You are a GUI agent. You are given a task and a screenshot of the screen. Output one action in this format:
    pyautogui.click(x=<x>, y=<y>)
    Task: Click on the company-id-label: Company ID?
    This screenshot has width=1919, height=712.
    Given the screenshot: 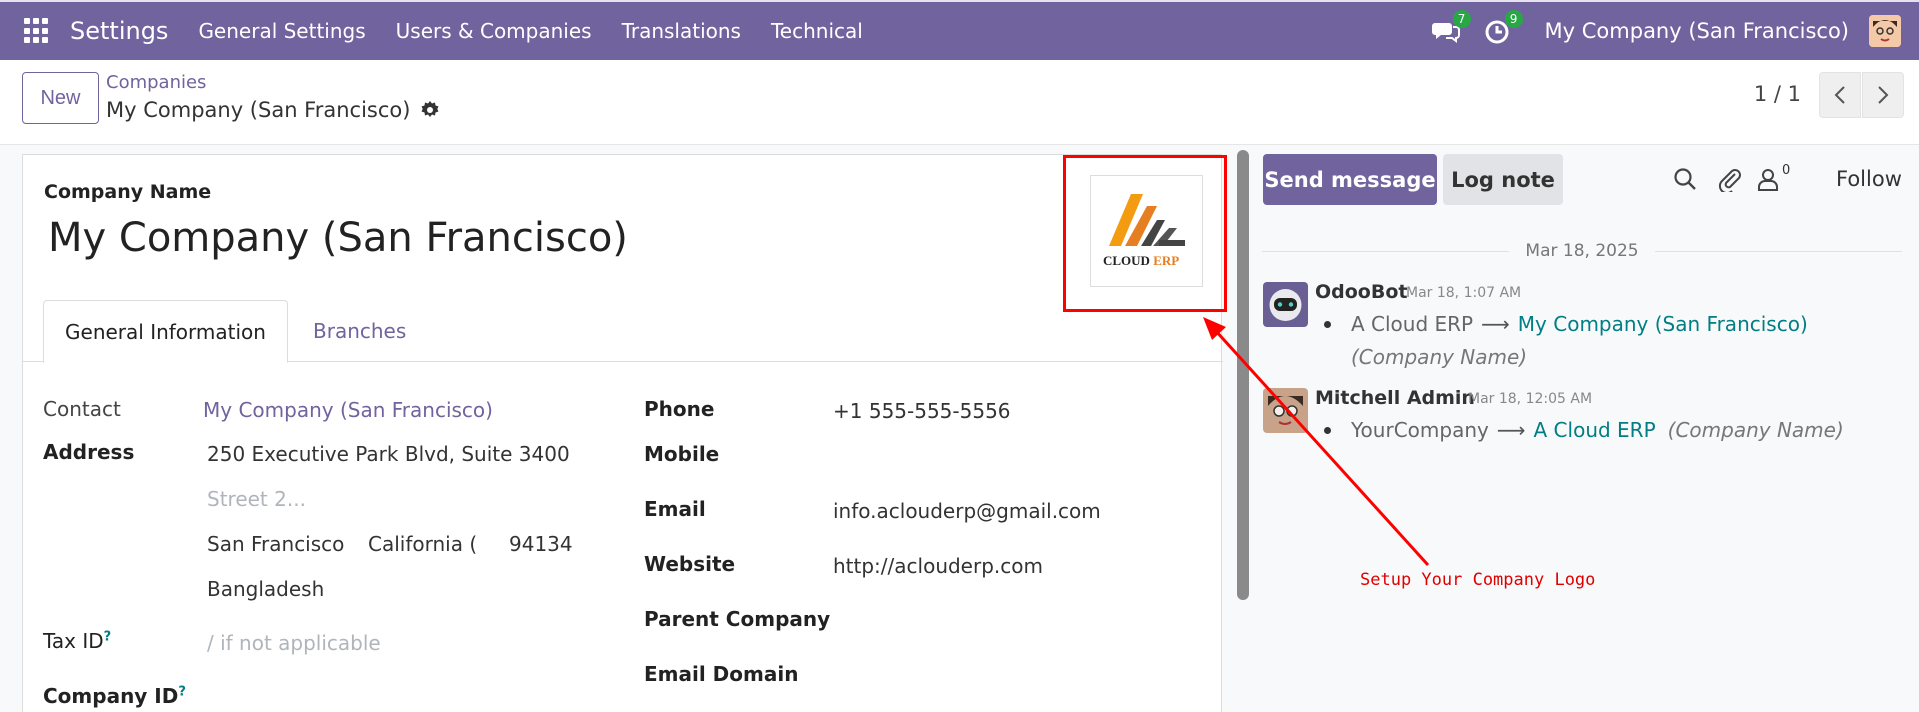 What is the action you would take?
    pyautogui.click(x=114, y=696)
    